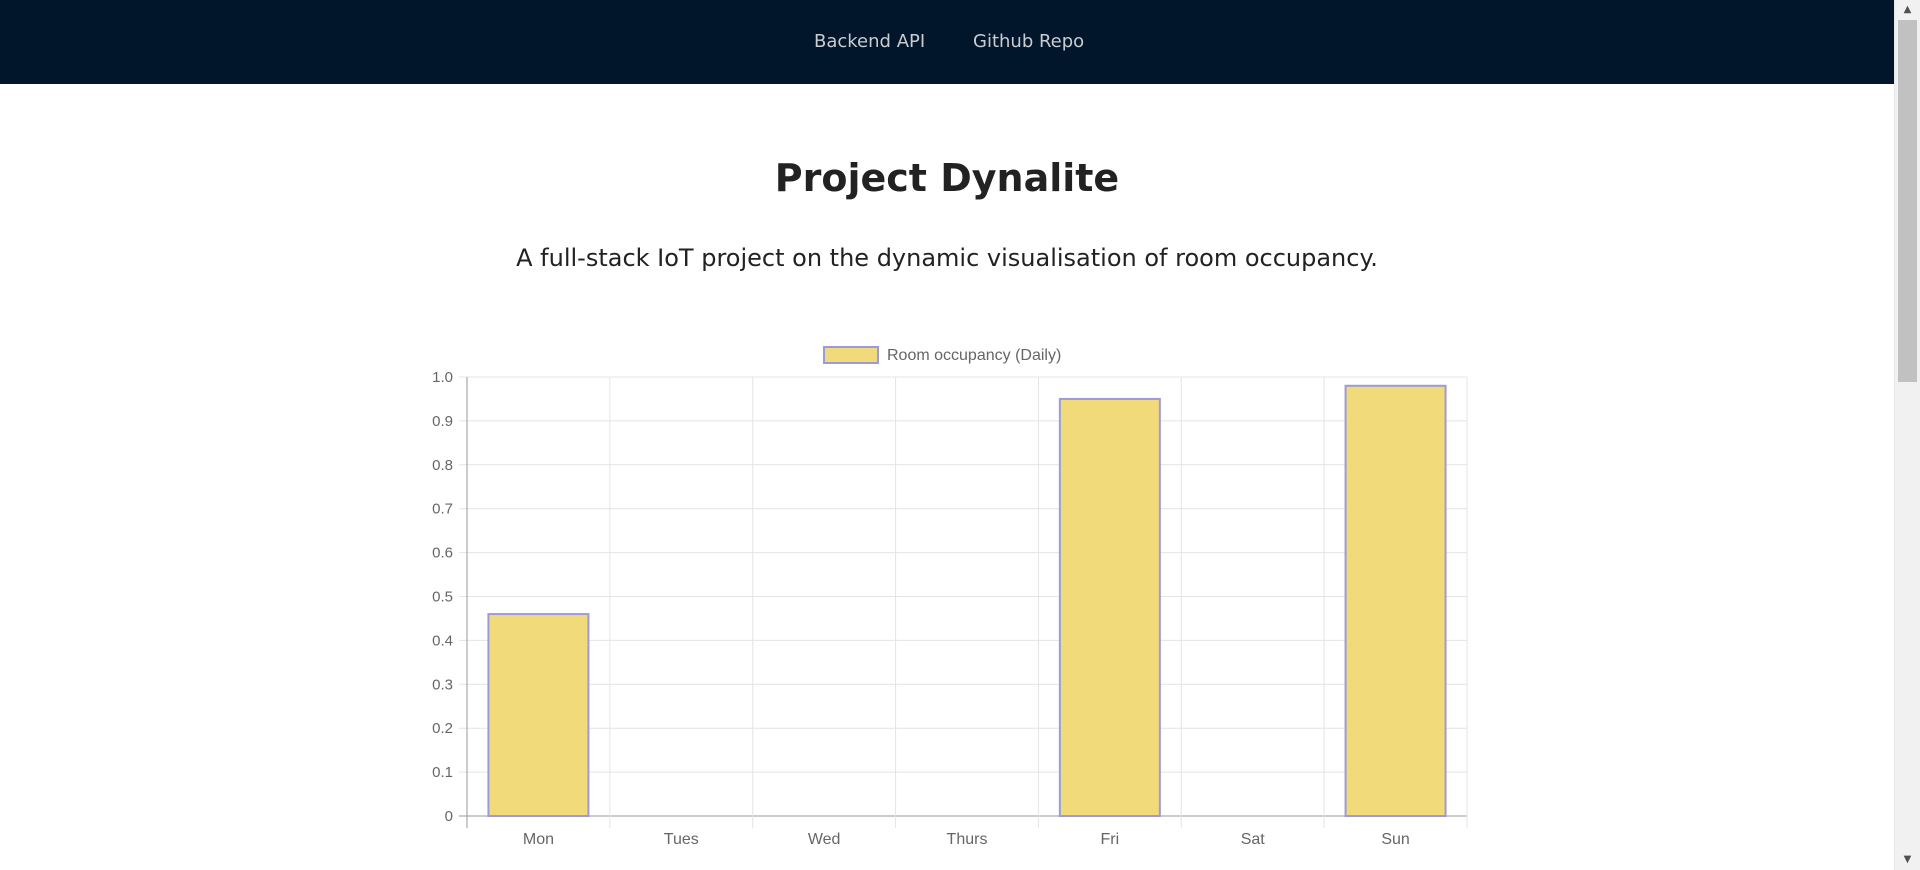  Describe the element at coordinates (1110, 839) in the screenshot. I see `x-tick-label: Fri` at that location.